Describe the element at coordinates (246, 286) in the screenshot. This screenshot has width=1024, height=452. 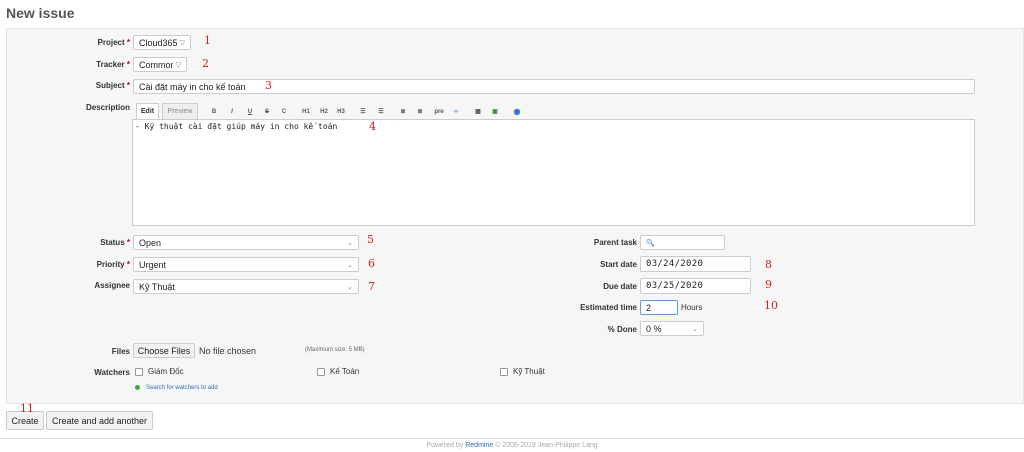
I see `assignee-select: Kỹ Thuật ⌄` at that location.